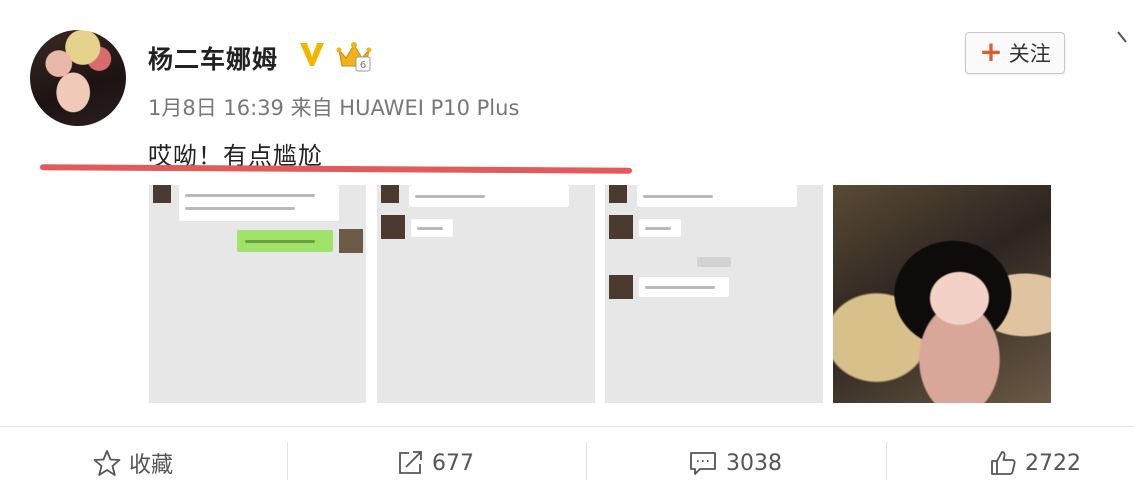 This screenshot has height=484, width=1134. Describe the element at coordinates (363, 65) in the screenshot. I see `svg-text: 6` at that location.